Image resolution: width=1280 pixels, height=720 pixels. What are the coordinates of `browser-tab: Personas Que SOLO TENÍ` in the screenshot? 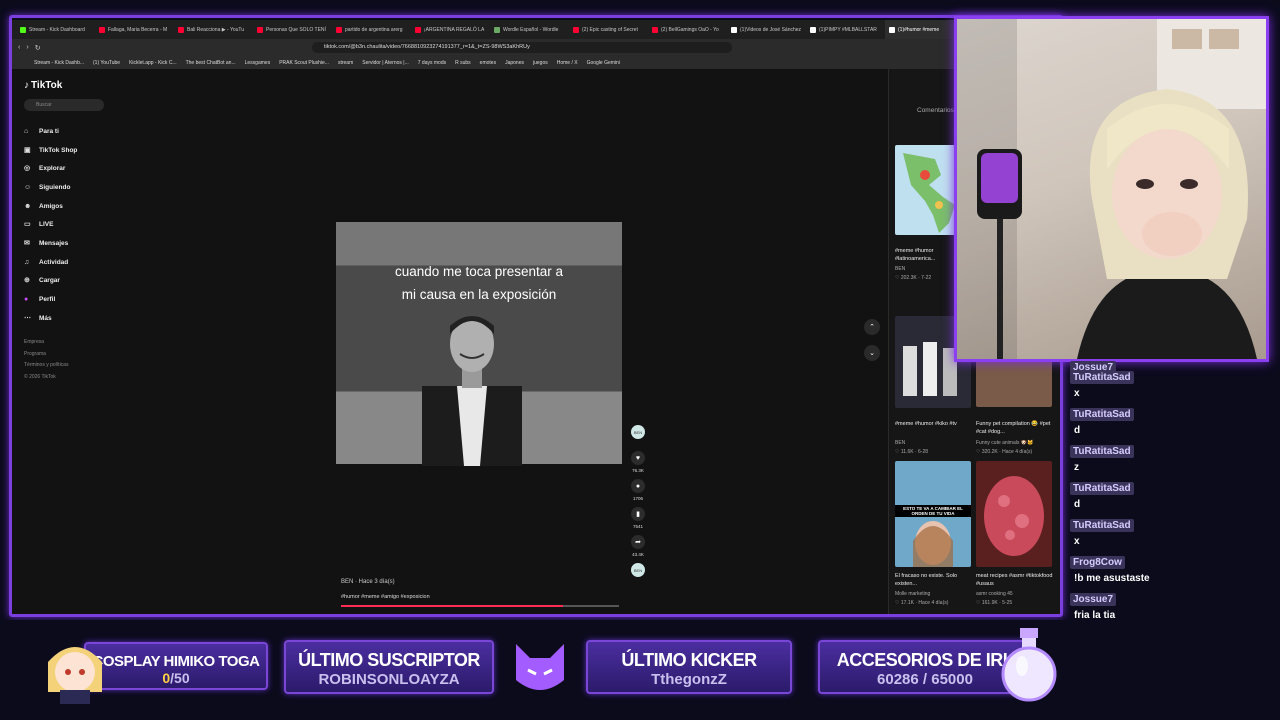 It's located at (292, 29).